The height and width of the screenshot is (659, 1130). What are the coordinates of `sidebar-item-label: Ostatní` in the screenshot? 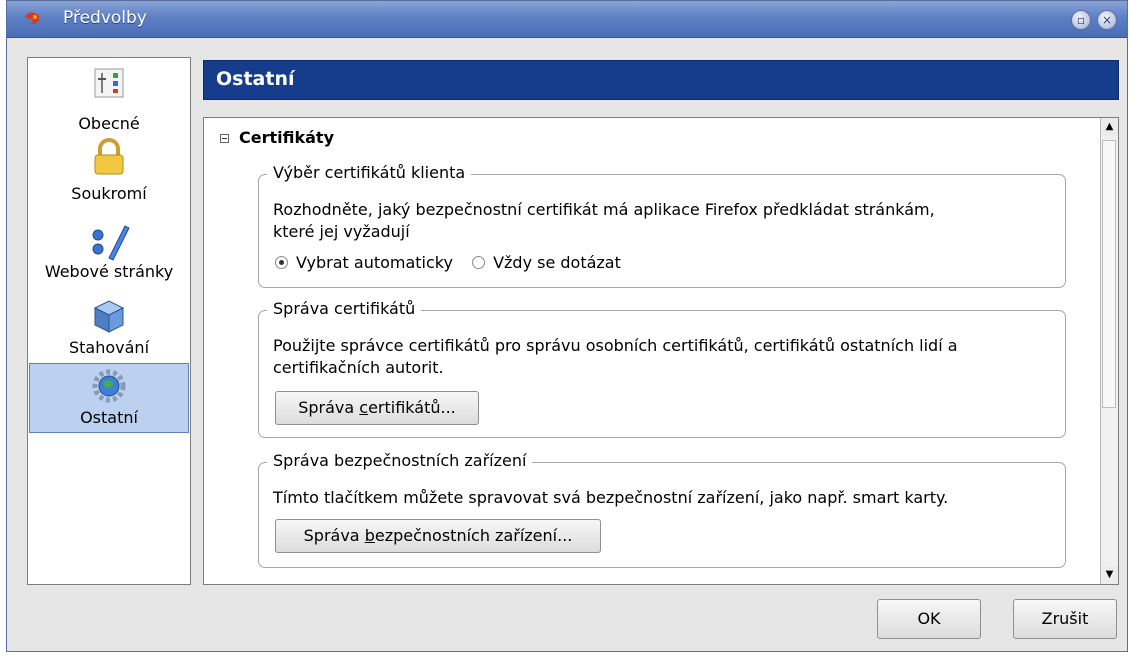 It's located at (109, 417).